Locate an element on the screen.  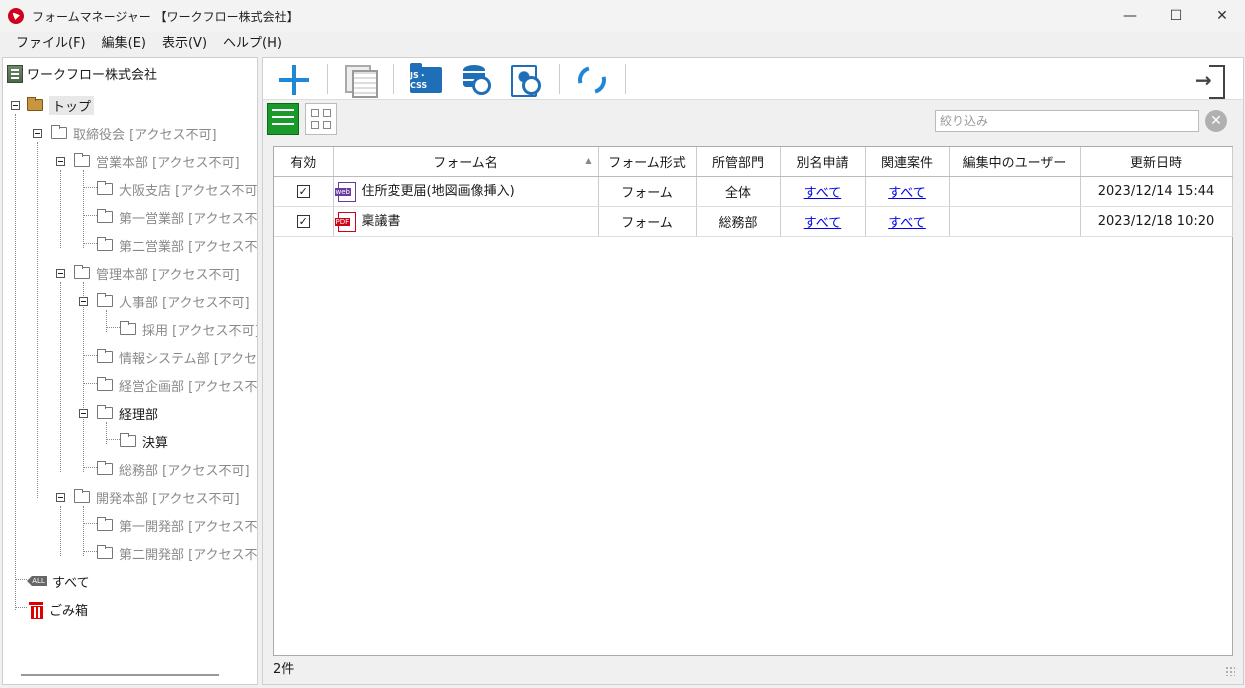
column-header-dept: 所管部門 is located at coordinates (738, 162).